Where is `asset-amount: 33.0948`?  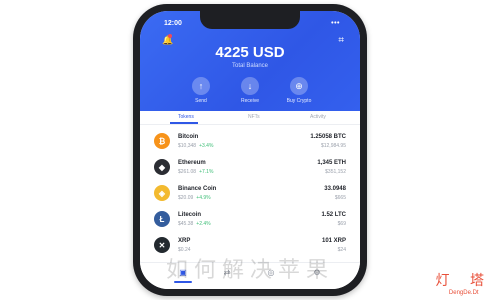
asset-amount: 33.0948 is located at coordinates (335, 189).